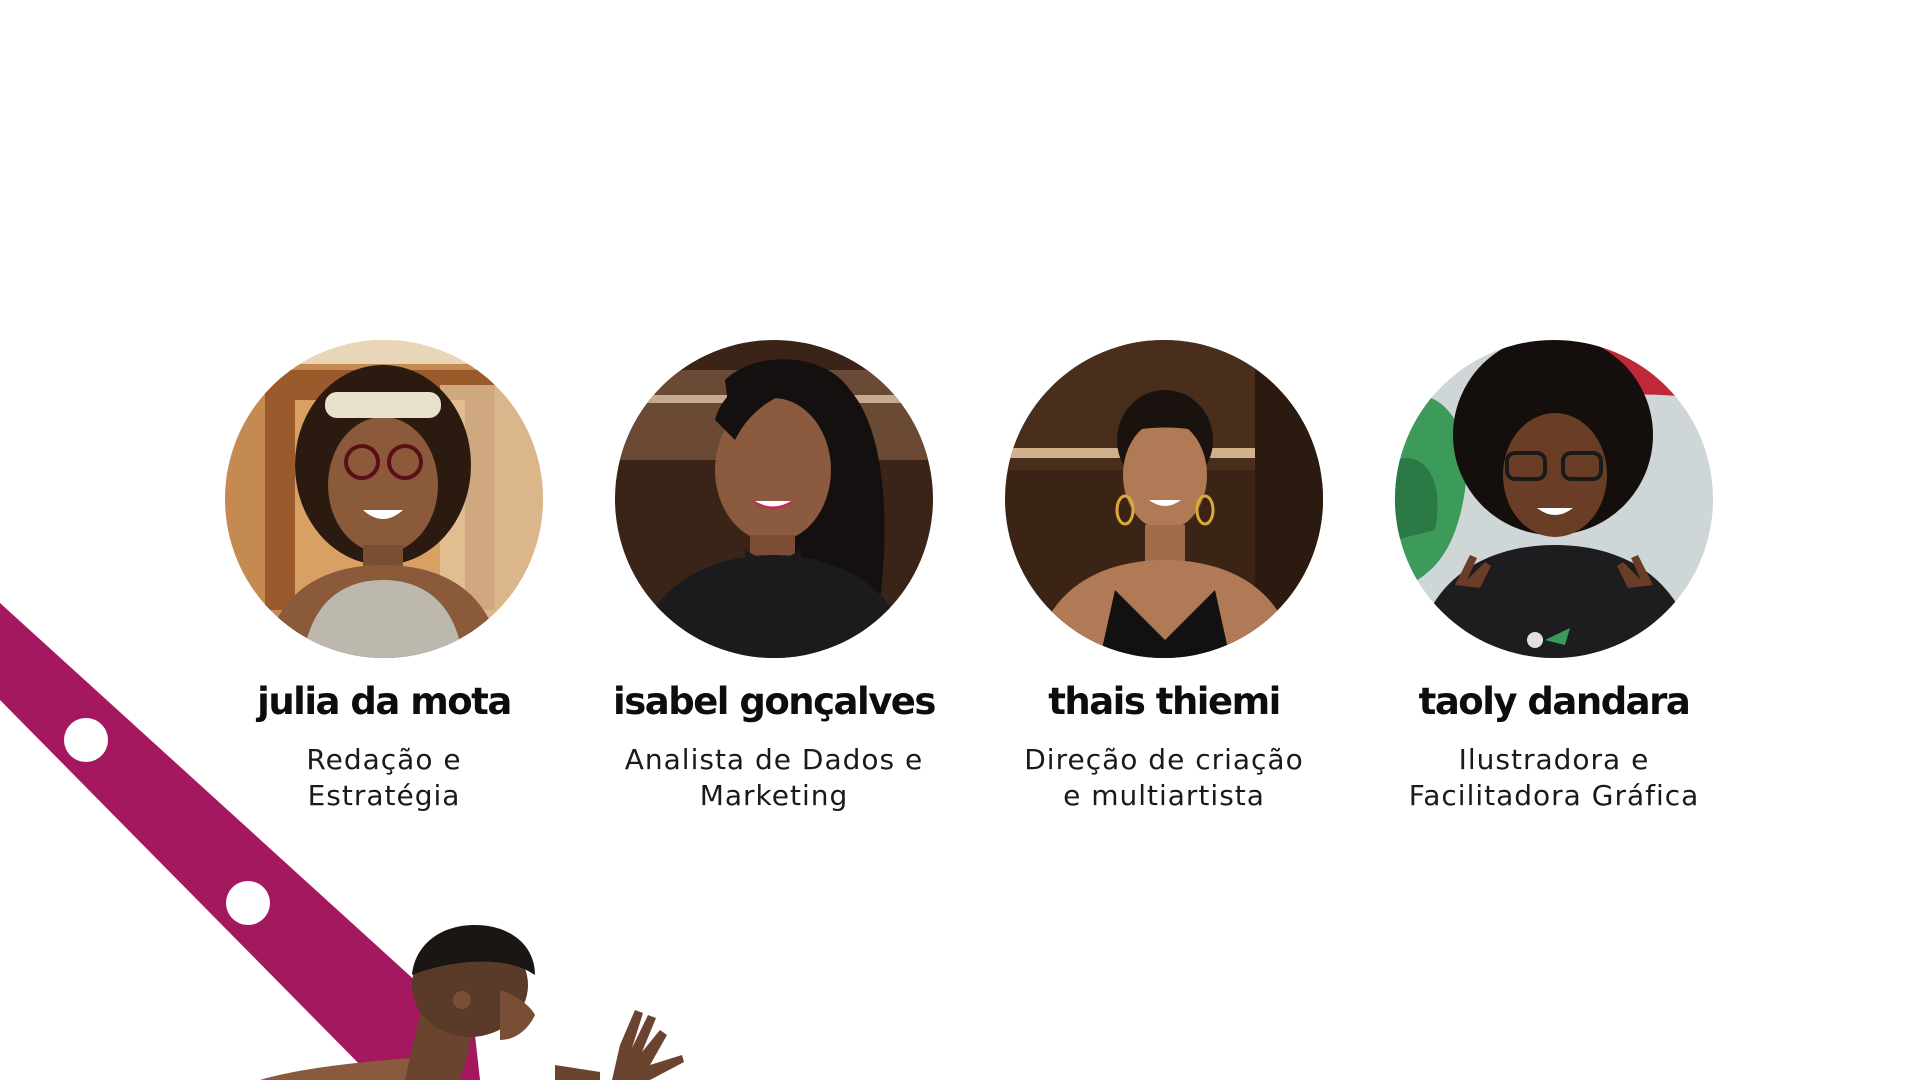 The height and width of the screenshot is (1080, 1920). What do you see at coordinates (384, 701) in the screenshot?
I see `member-name: julia da mota` at bounding box center [384, 701].